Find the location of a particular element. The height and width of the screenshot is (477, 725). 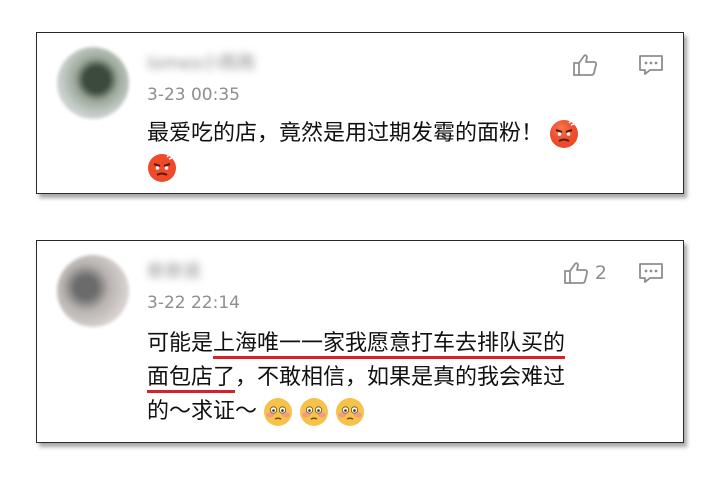

comment-text: 最爱吃的店，竟然是用过期发霉的面粉！ is located at coordinates (401, 151).